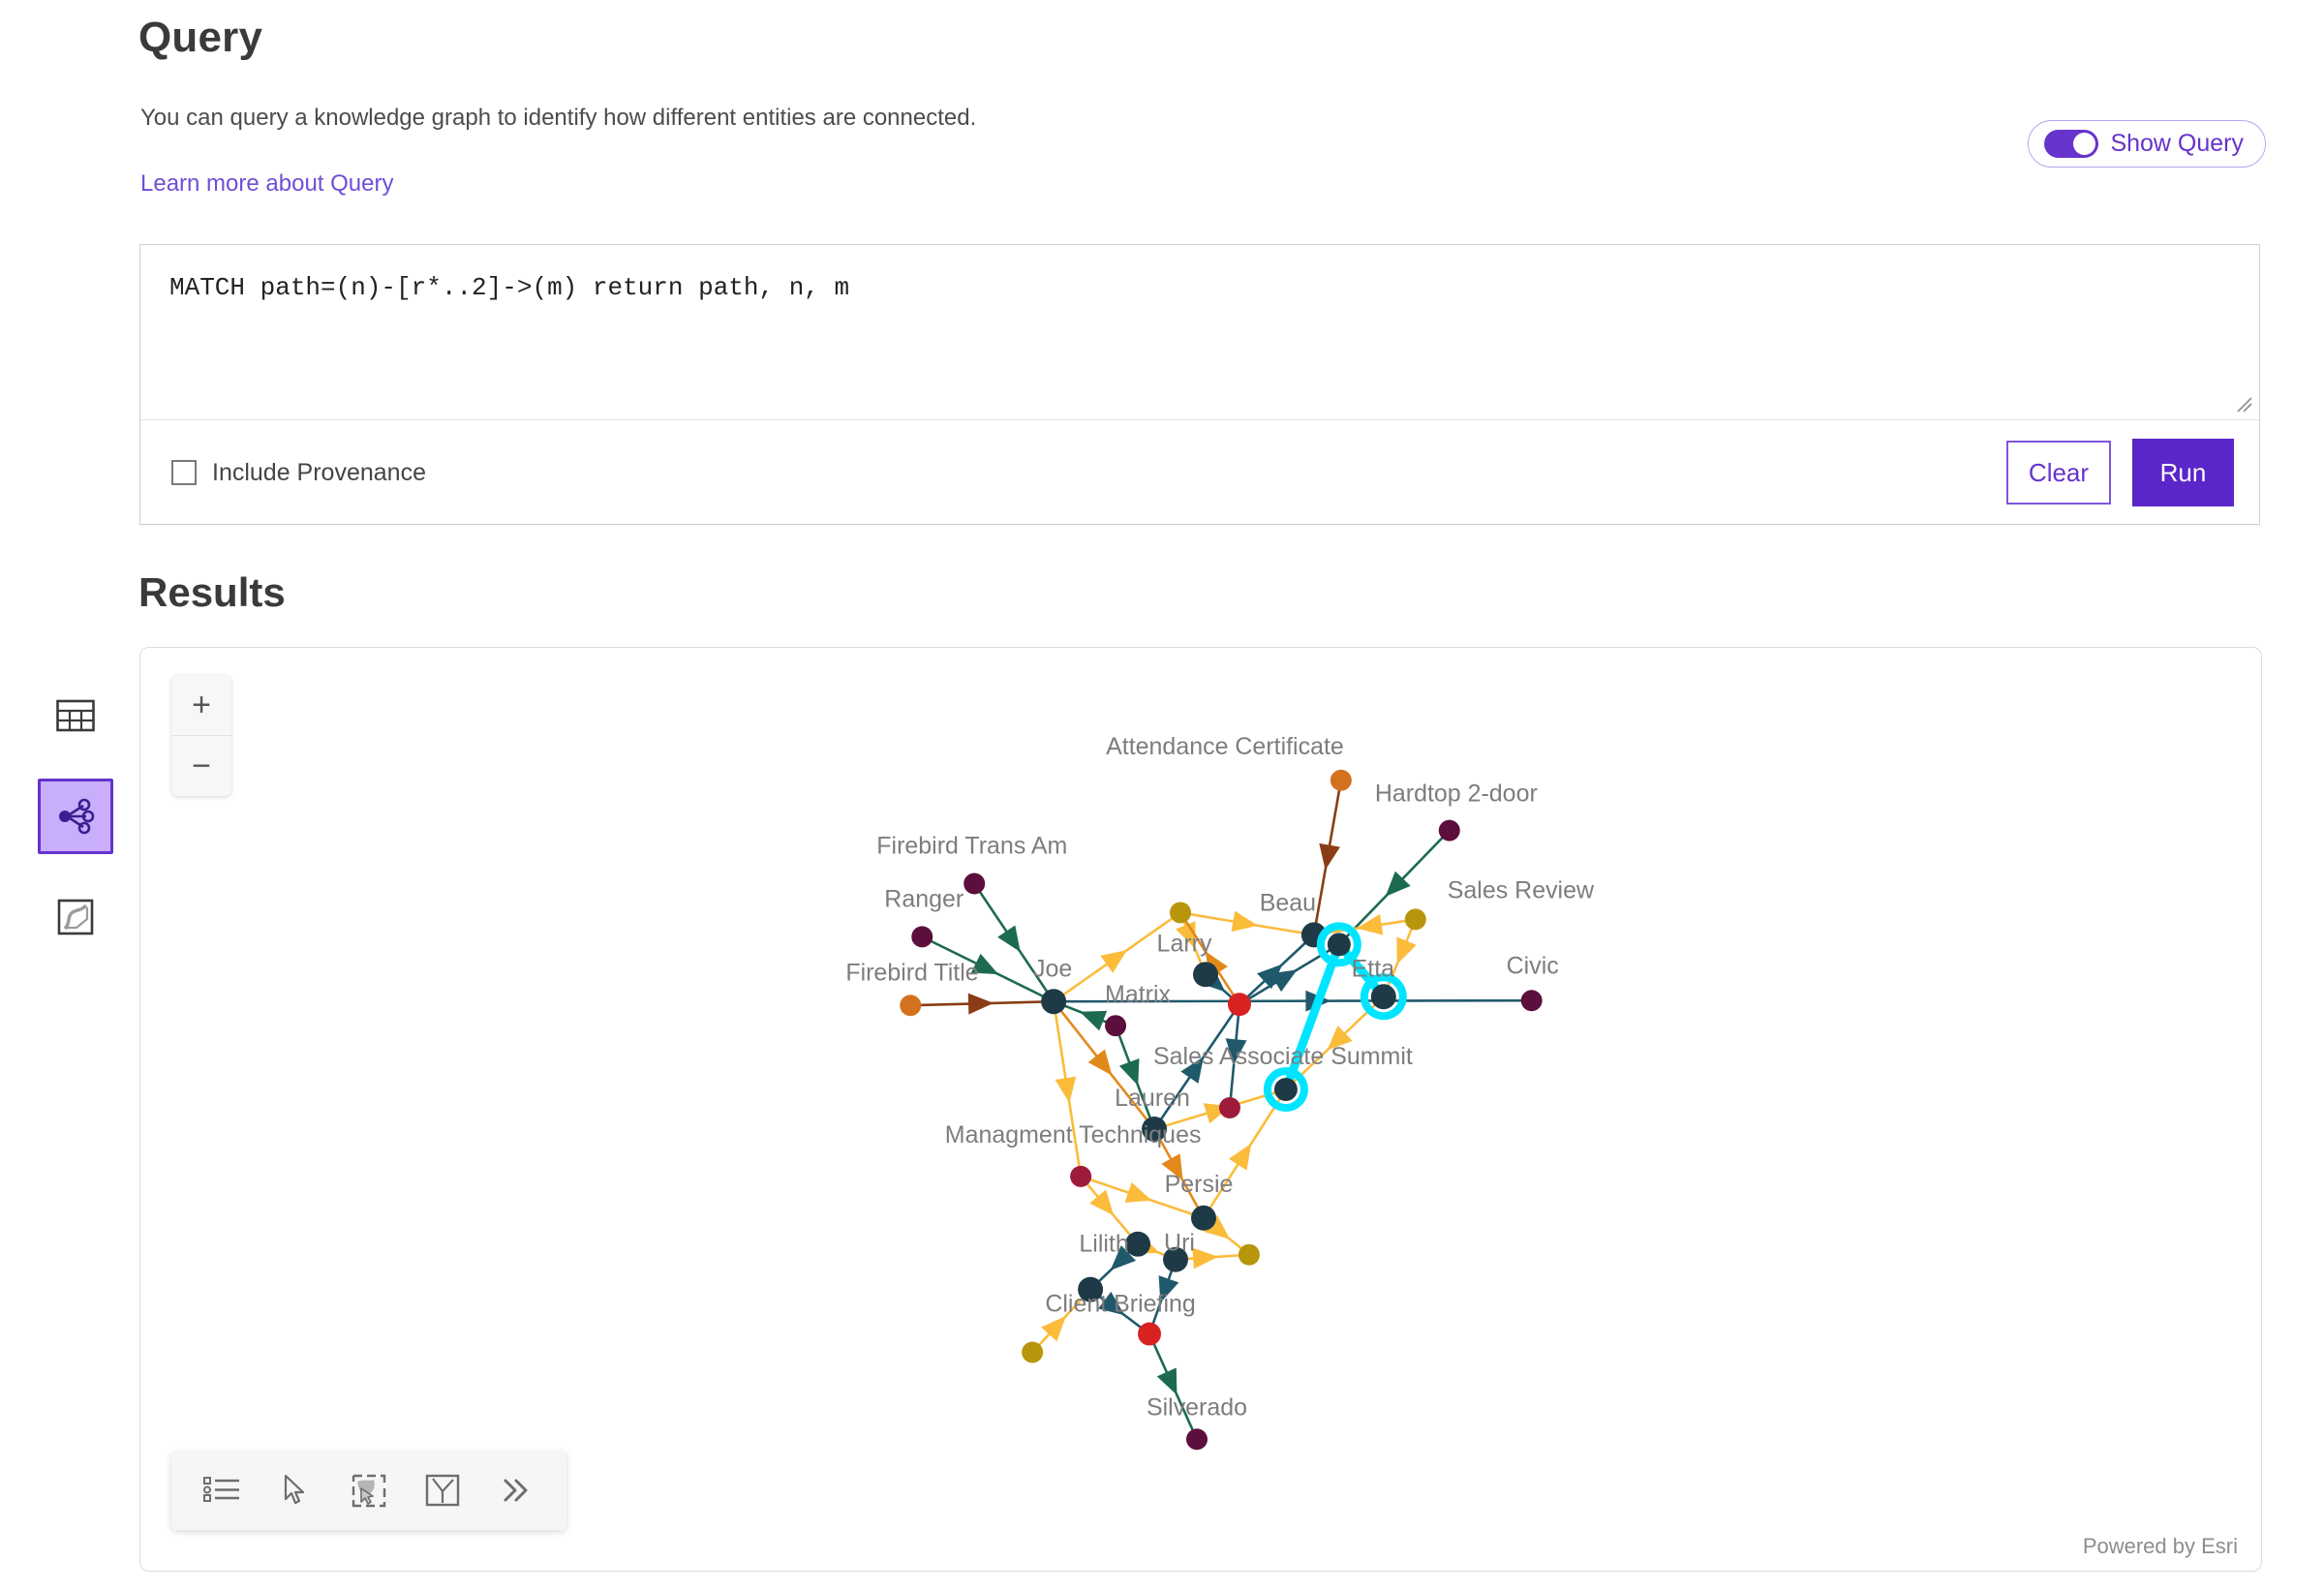  I want to click on table-icon, so click(76, 715).